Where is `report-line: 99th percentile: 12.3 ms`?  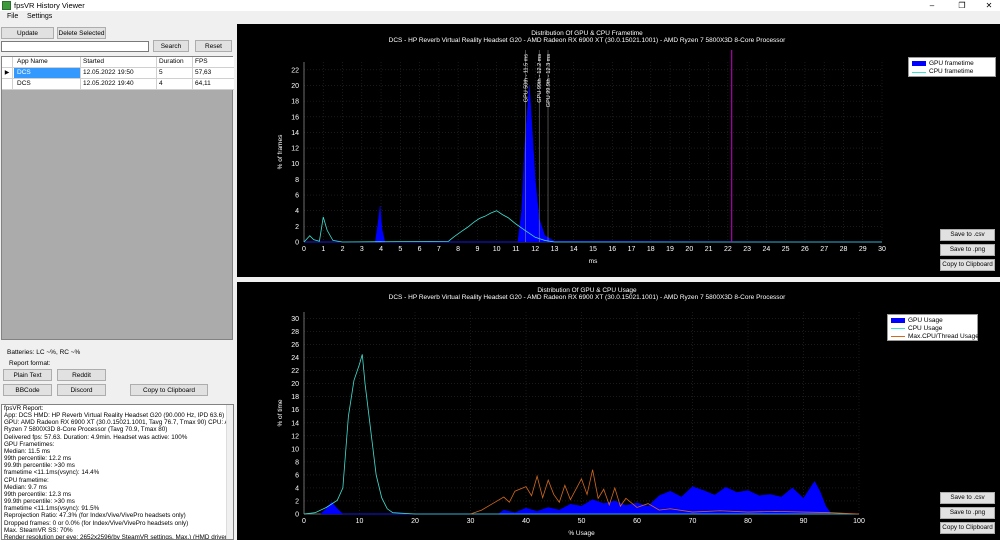 report-line: 99th percentile: 12.3 ms is located at coordinates (38, 494).